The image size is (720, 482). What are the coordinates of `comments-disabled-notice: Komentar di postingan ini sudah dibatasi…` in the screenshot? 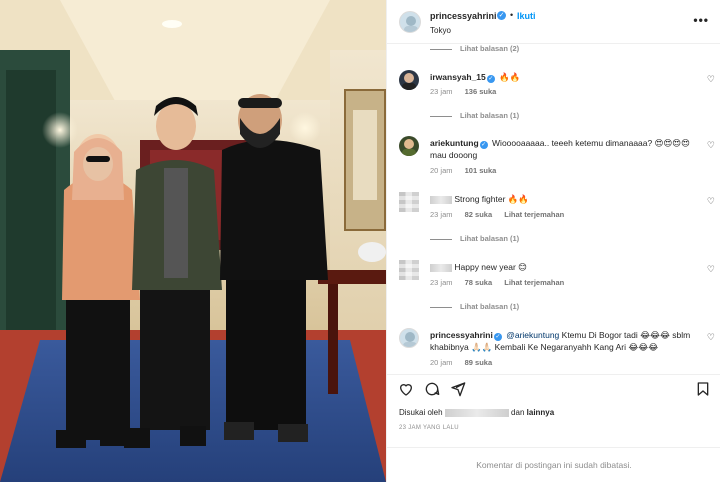 It's located at (553, 464).